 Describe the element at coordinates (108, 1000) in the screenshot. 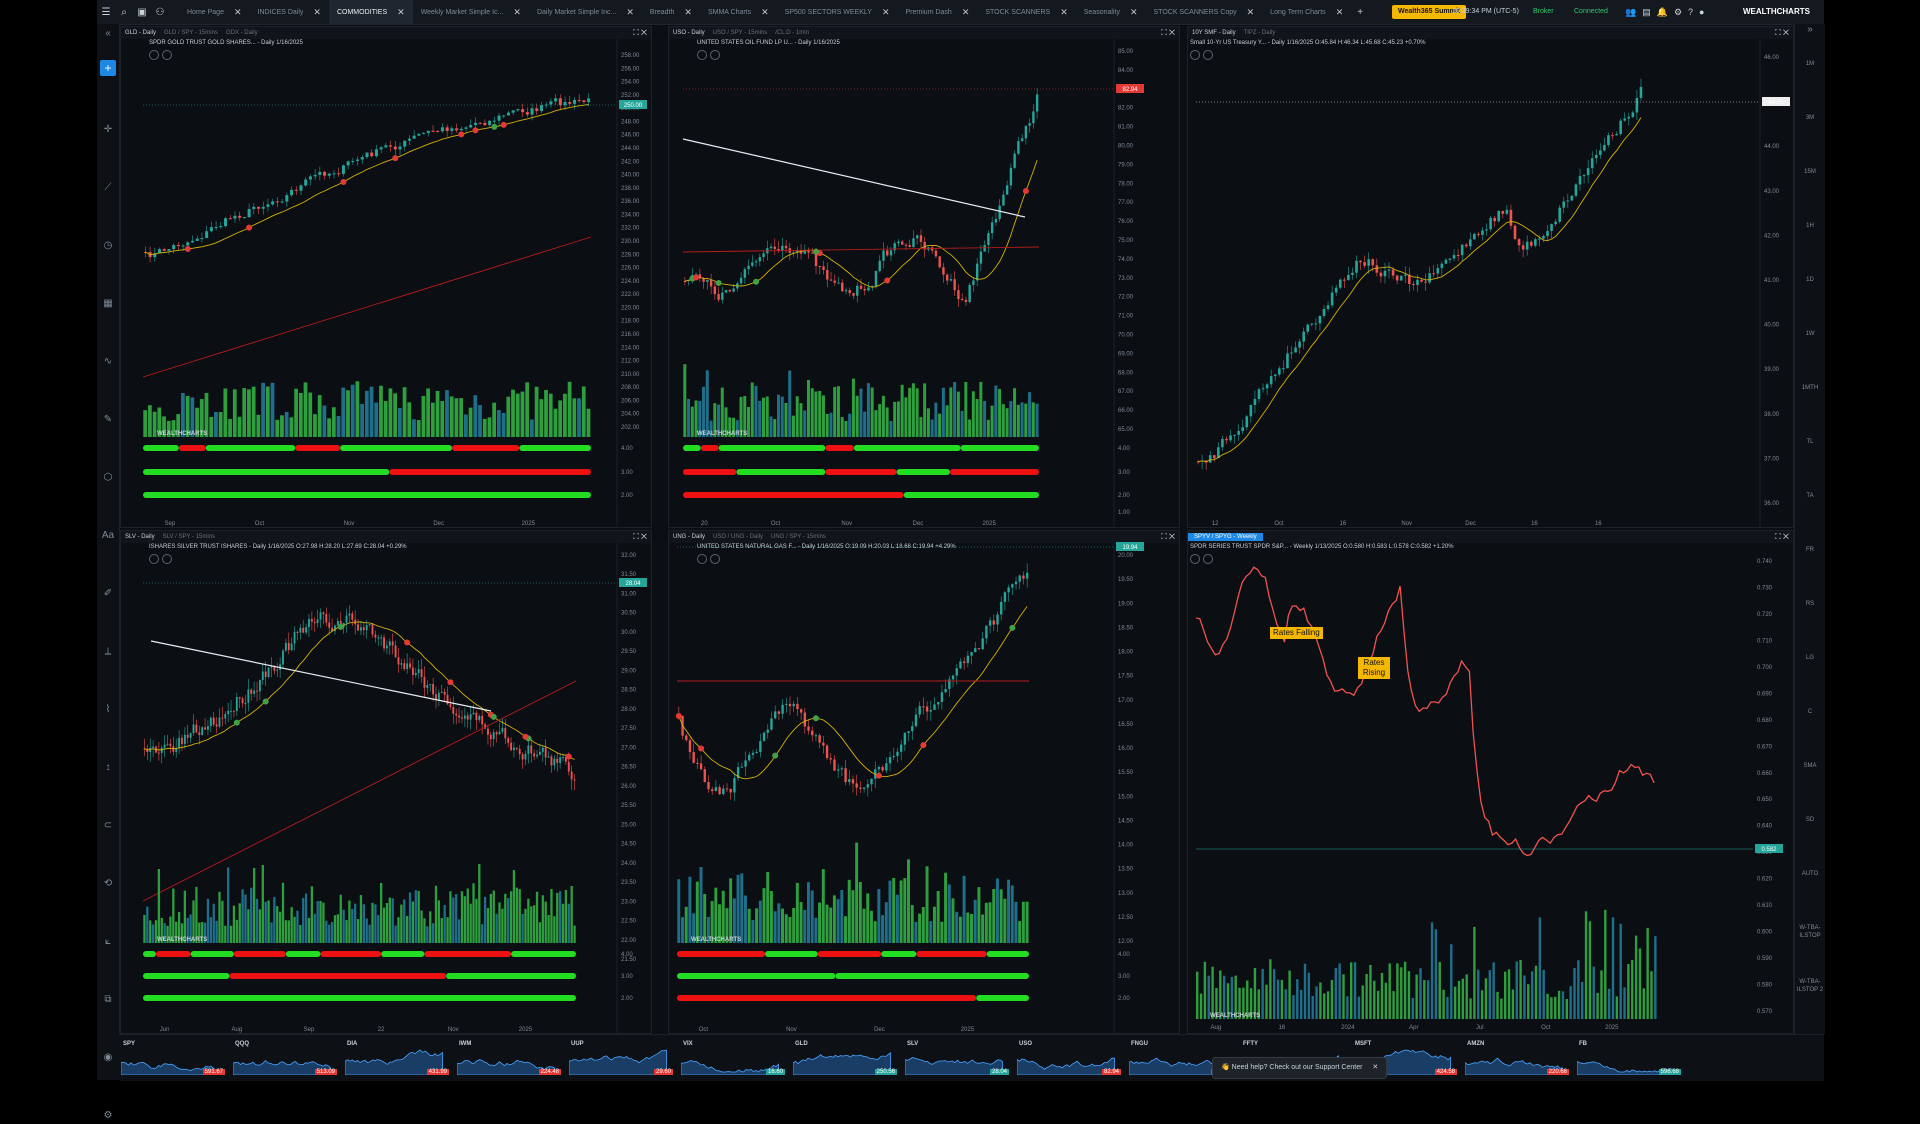

I see `layers-icon: ⧉` at that location.